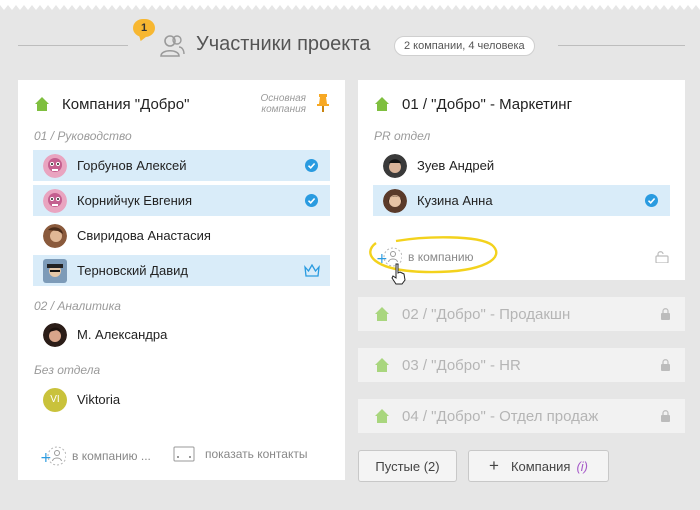 Image resolution: width=700 pixels, height=510 pixels. Describe the element at coordinates (487, 104) in the screenshot. I see `company-name: 01 / "Добро" - Маркетинг` at that location.